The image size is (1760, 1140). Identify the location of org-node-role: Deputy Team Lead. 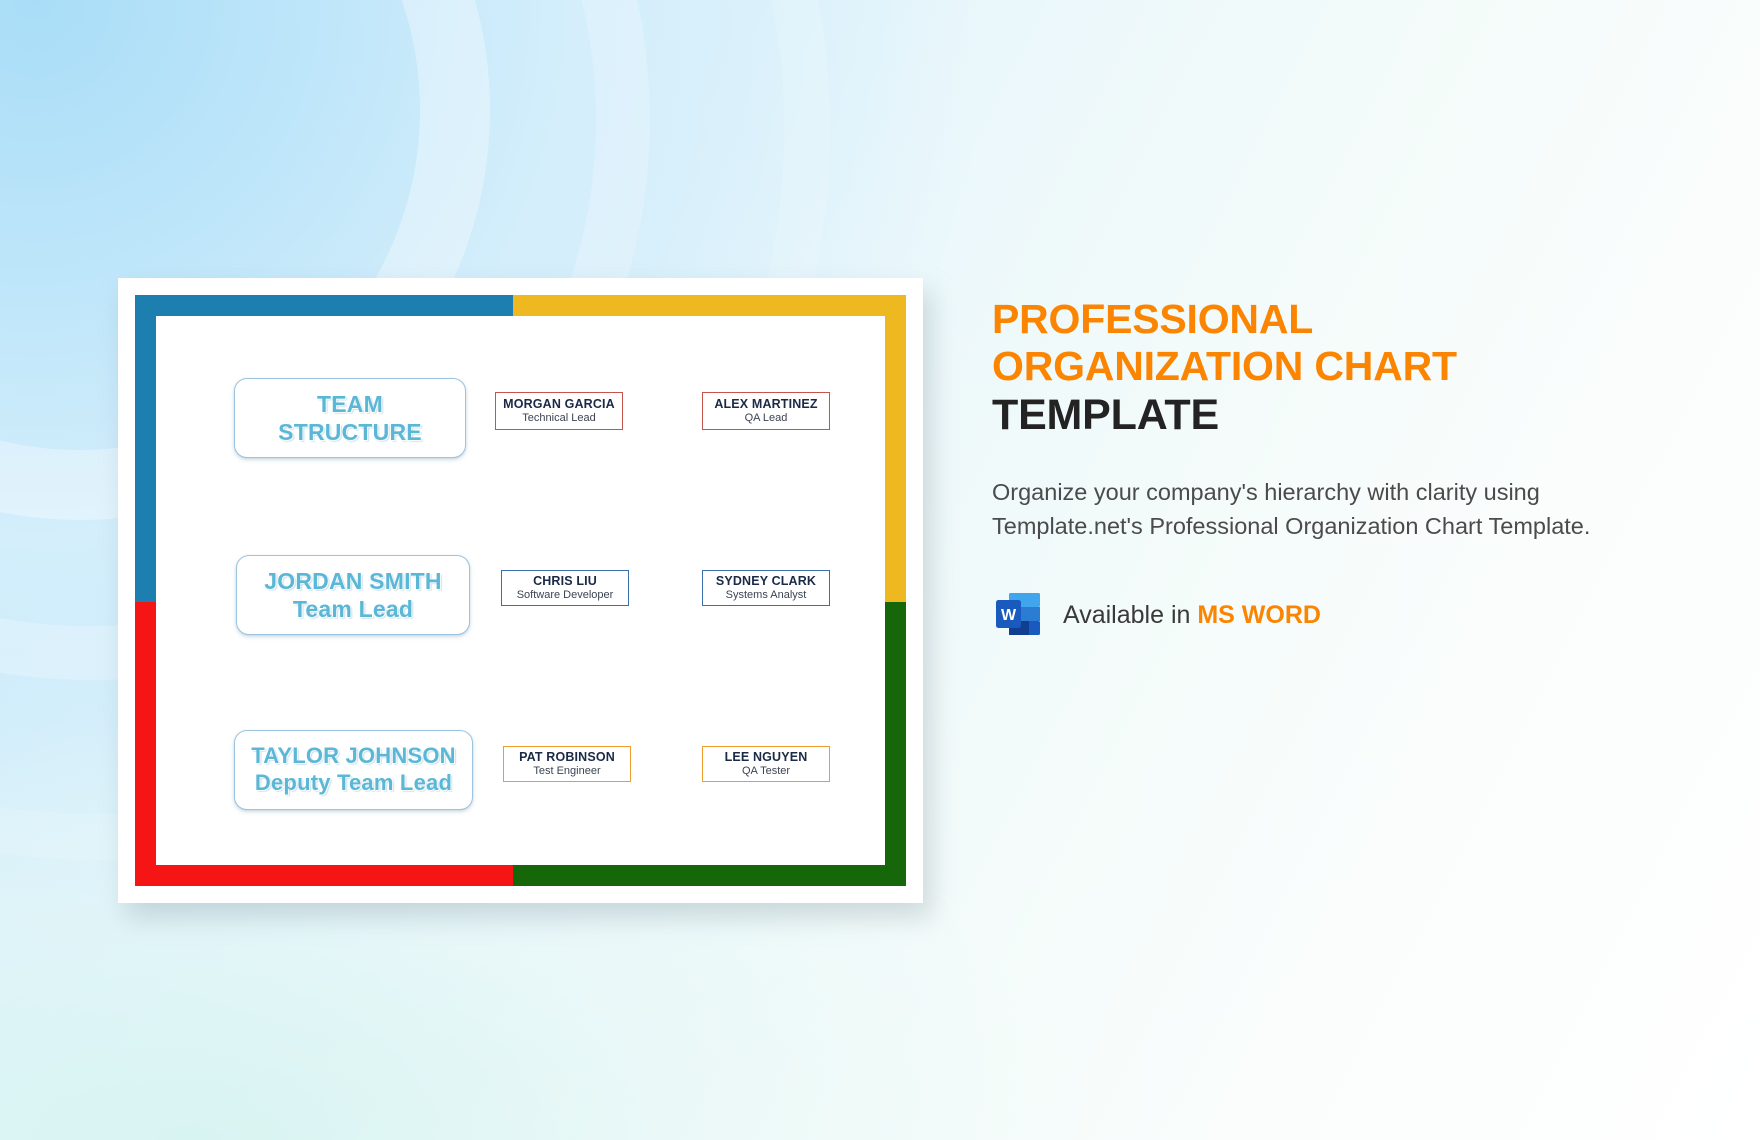
(353, 782).